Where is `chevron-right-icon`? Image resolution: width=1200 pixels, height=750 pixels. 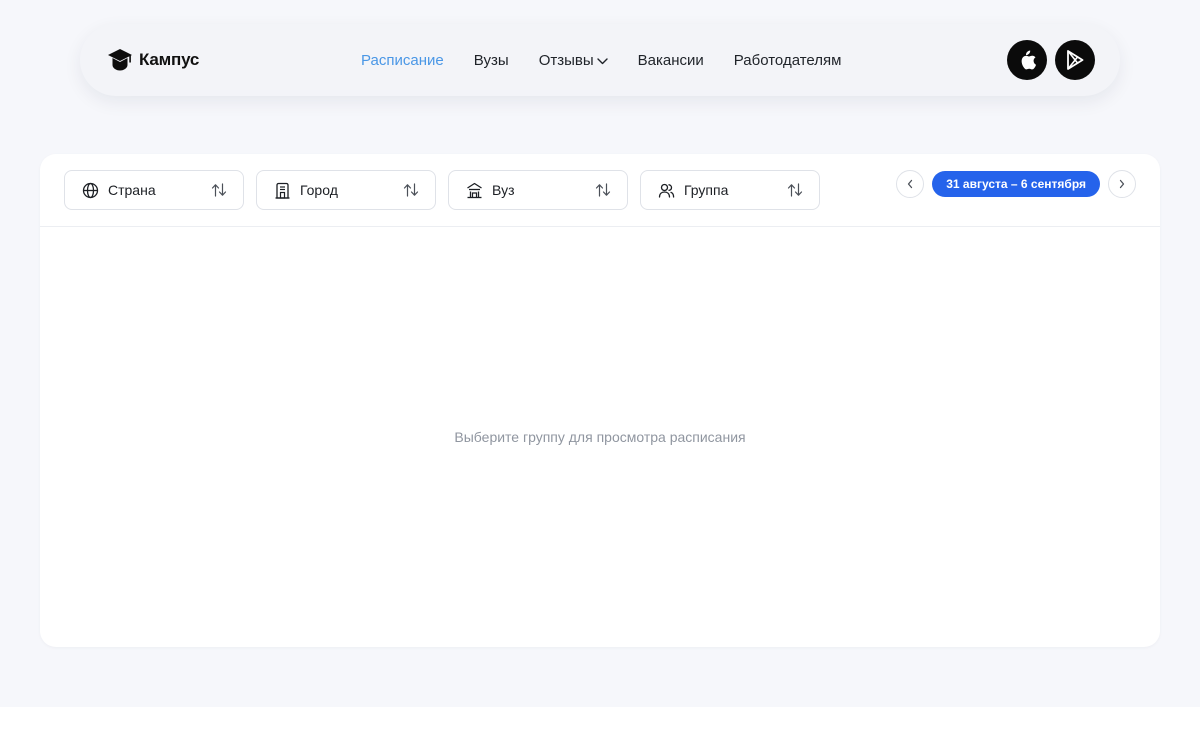
chevron-right-icon is located at coordinates (1122, 184).